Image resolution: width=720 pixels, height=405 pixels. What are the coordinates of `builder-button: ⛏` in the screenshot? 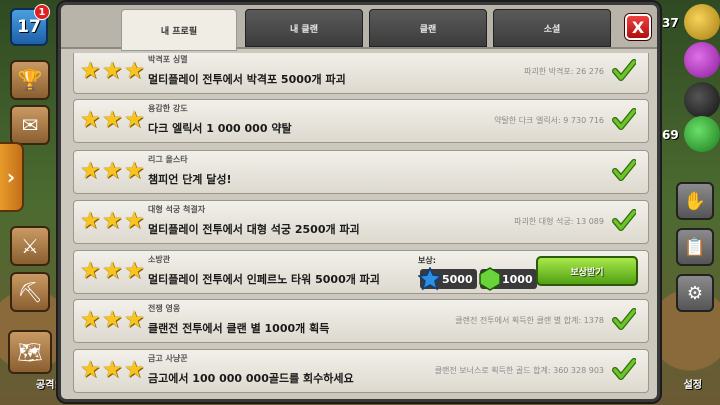 It's located at (30, 292).